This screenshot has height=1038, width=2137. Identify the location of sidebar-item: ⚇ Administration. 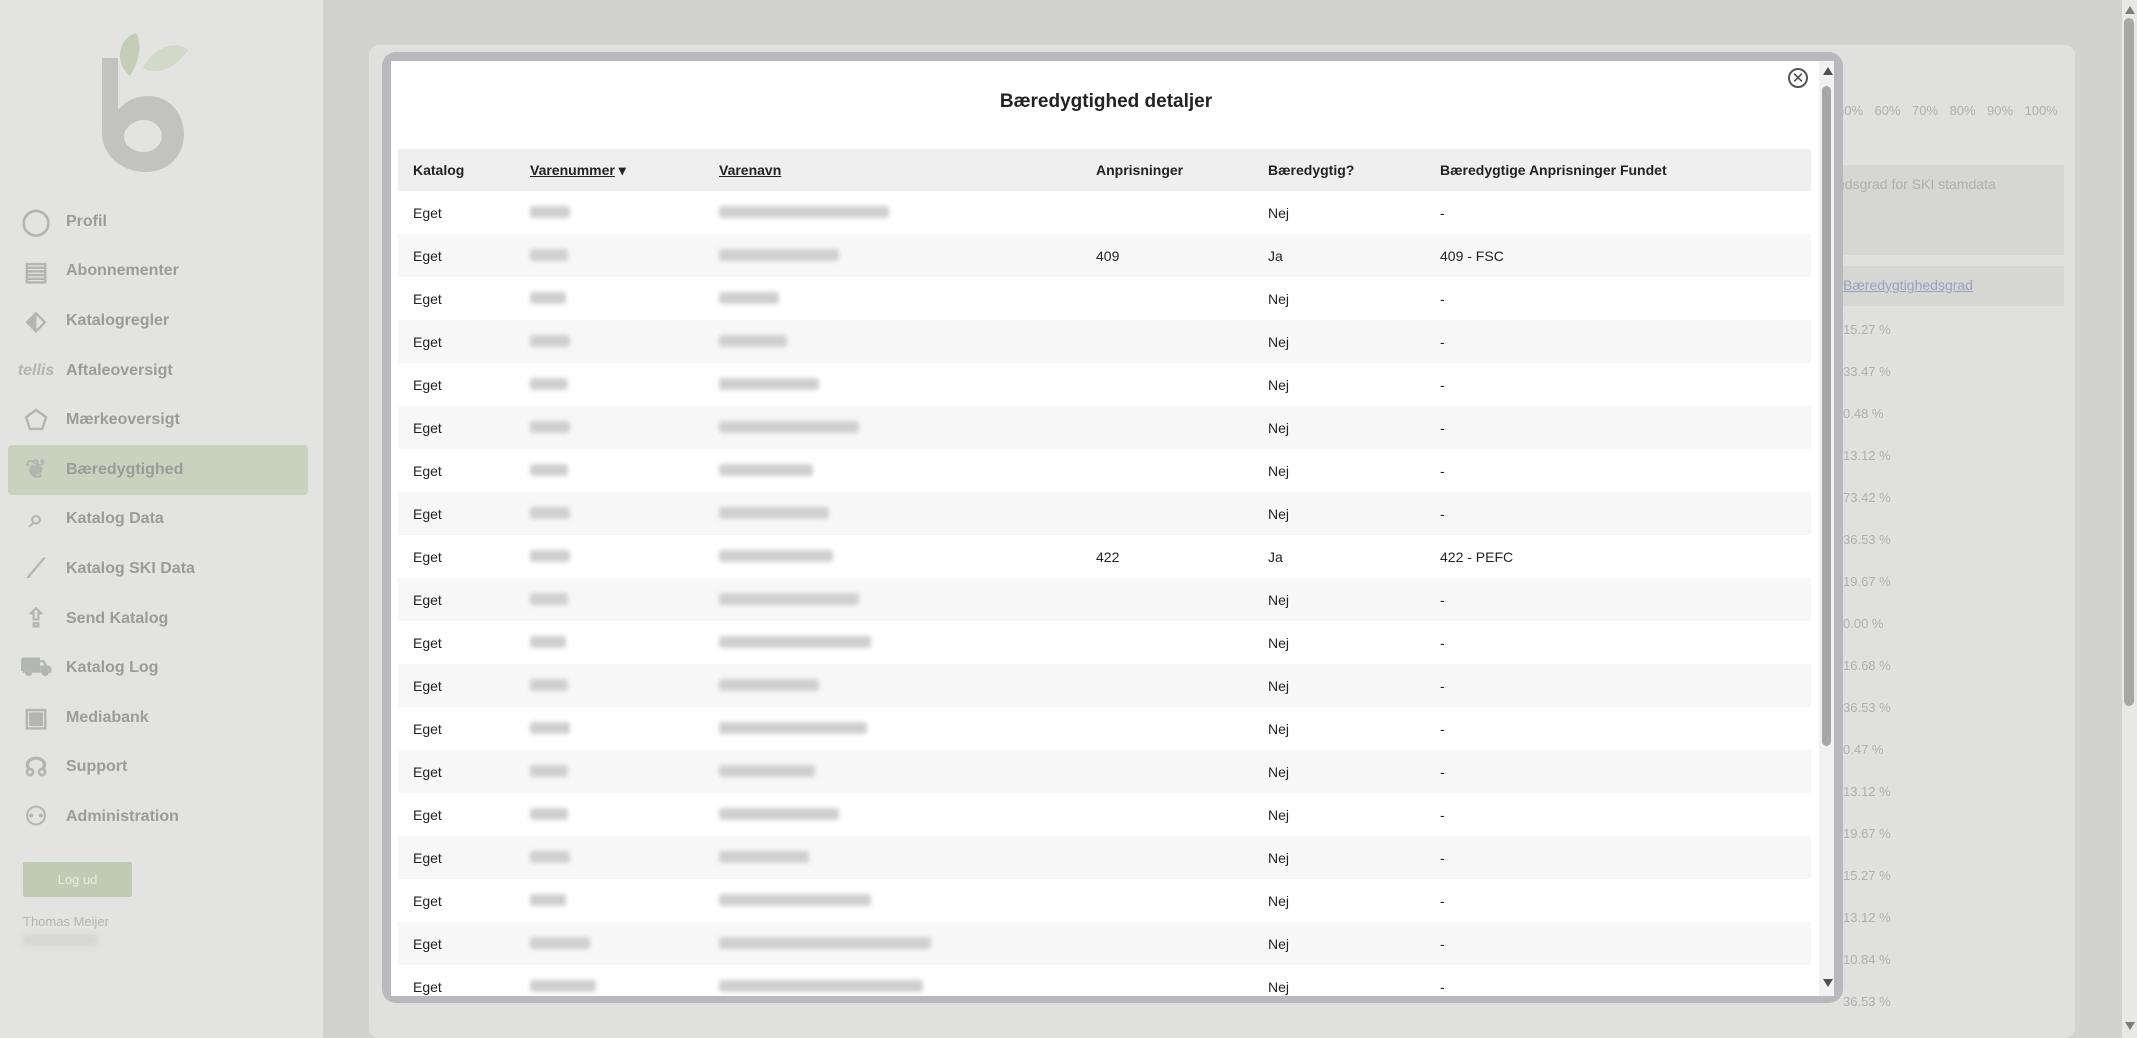
(158, 817).